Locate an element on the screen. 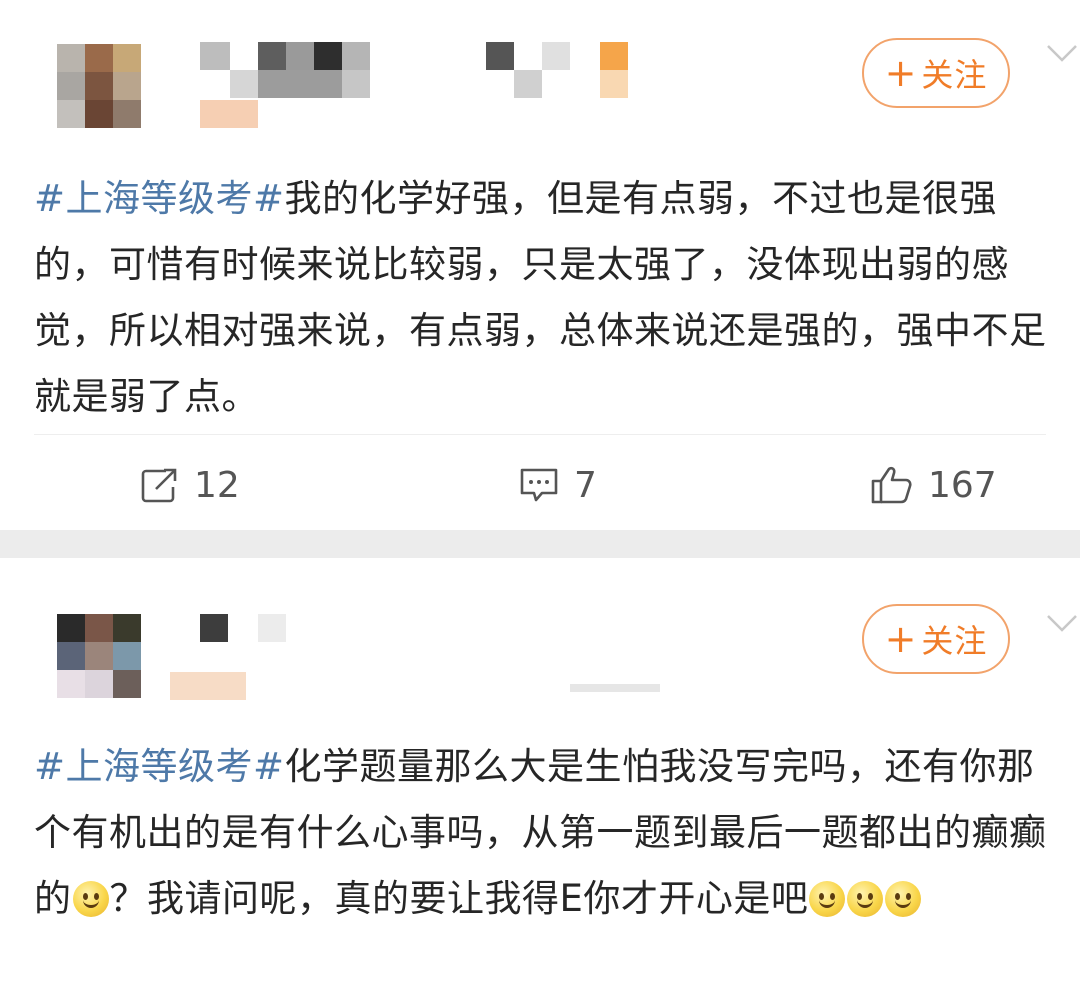  divider is located at coordinates (540, 434).